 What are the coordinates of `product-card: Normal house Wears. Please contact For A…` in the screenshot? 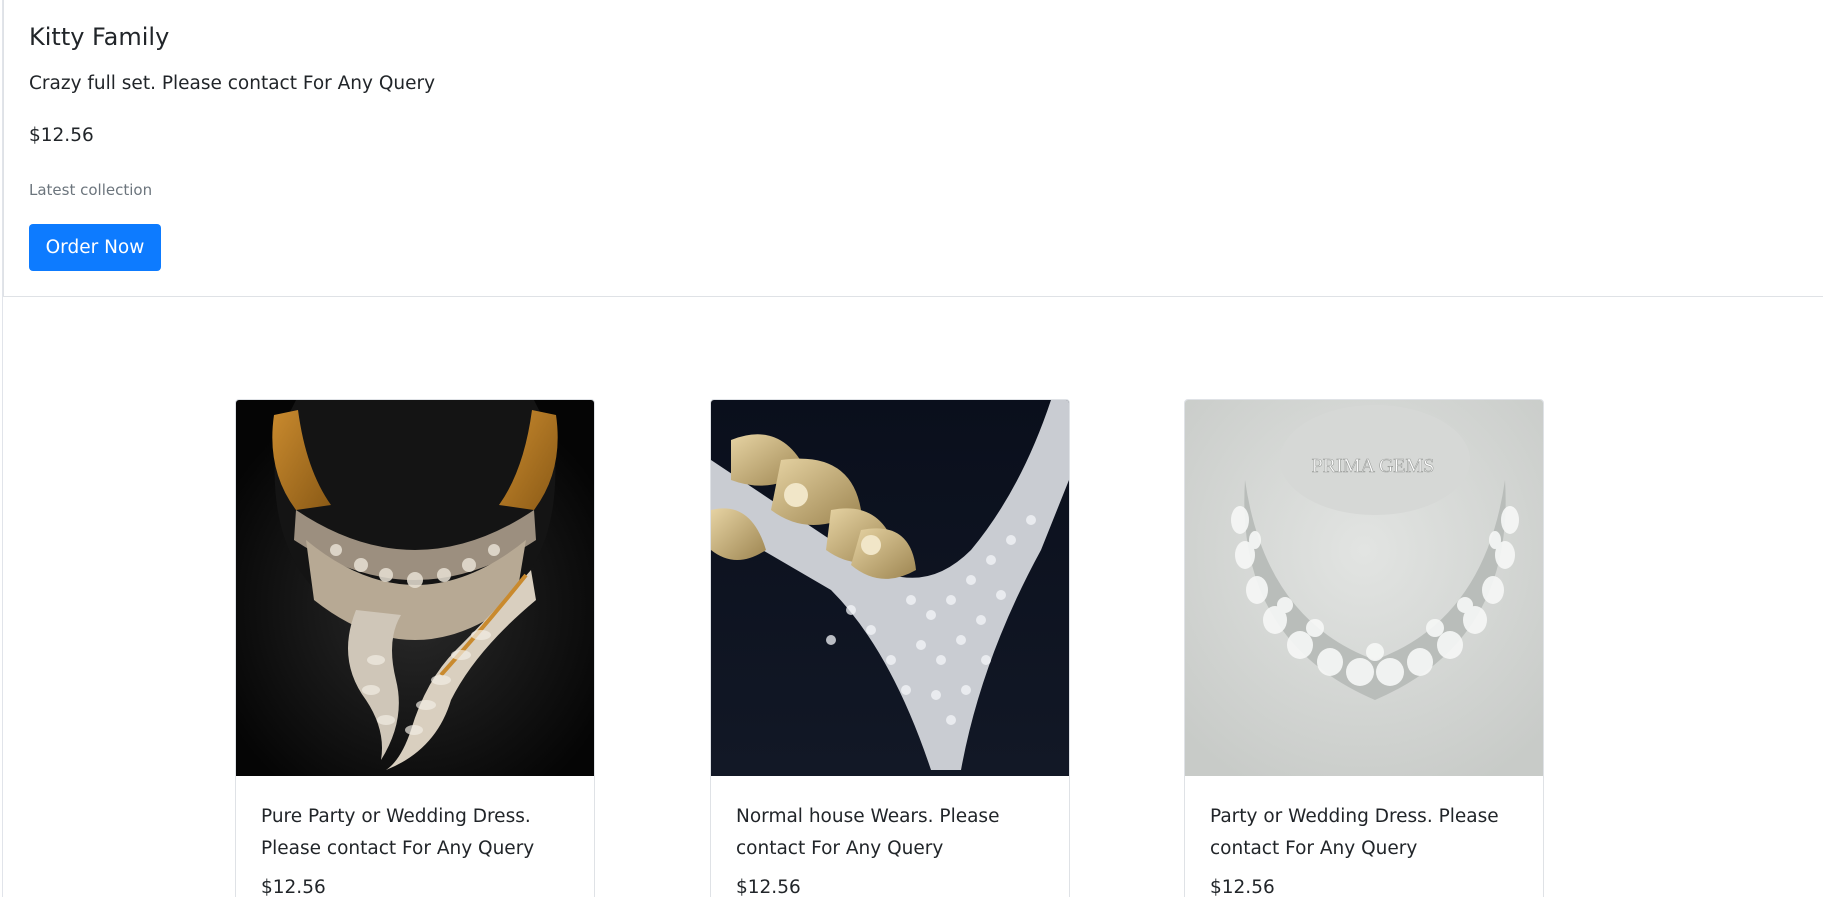 It's located at (890, 648).